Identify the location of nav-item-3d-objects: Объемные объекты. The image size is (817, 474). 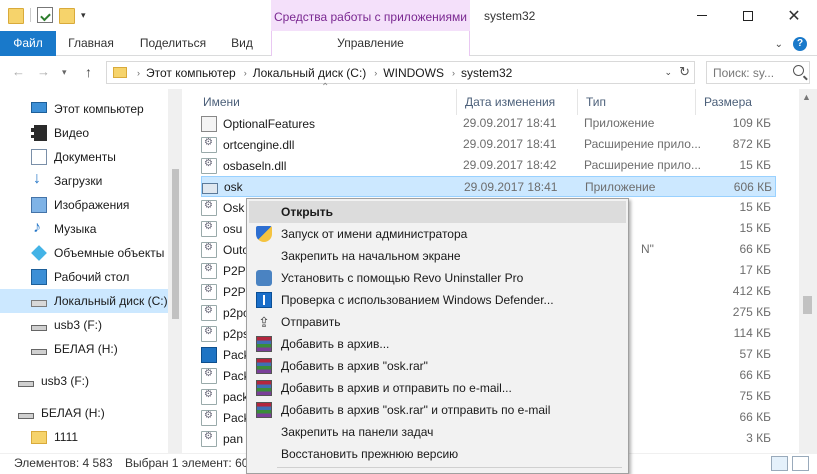
(84, 253).